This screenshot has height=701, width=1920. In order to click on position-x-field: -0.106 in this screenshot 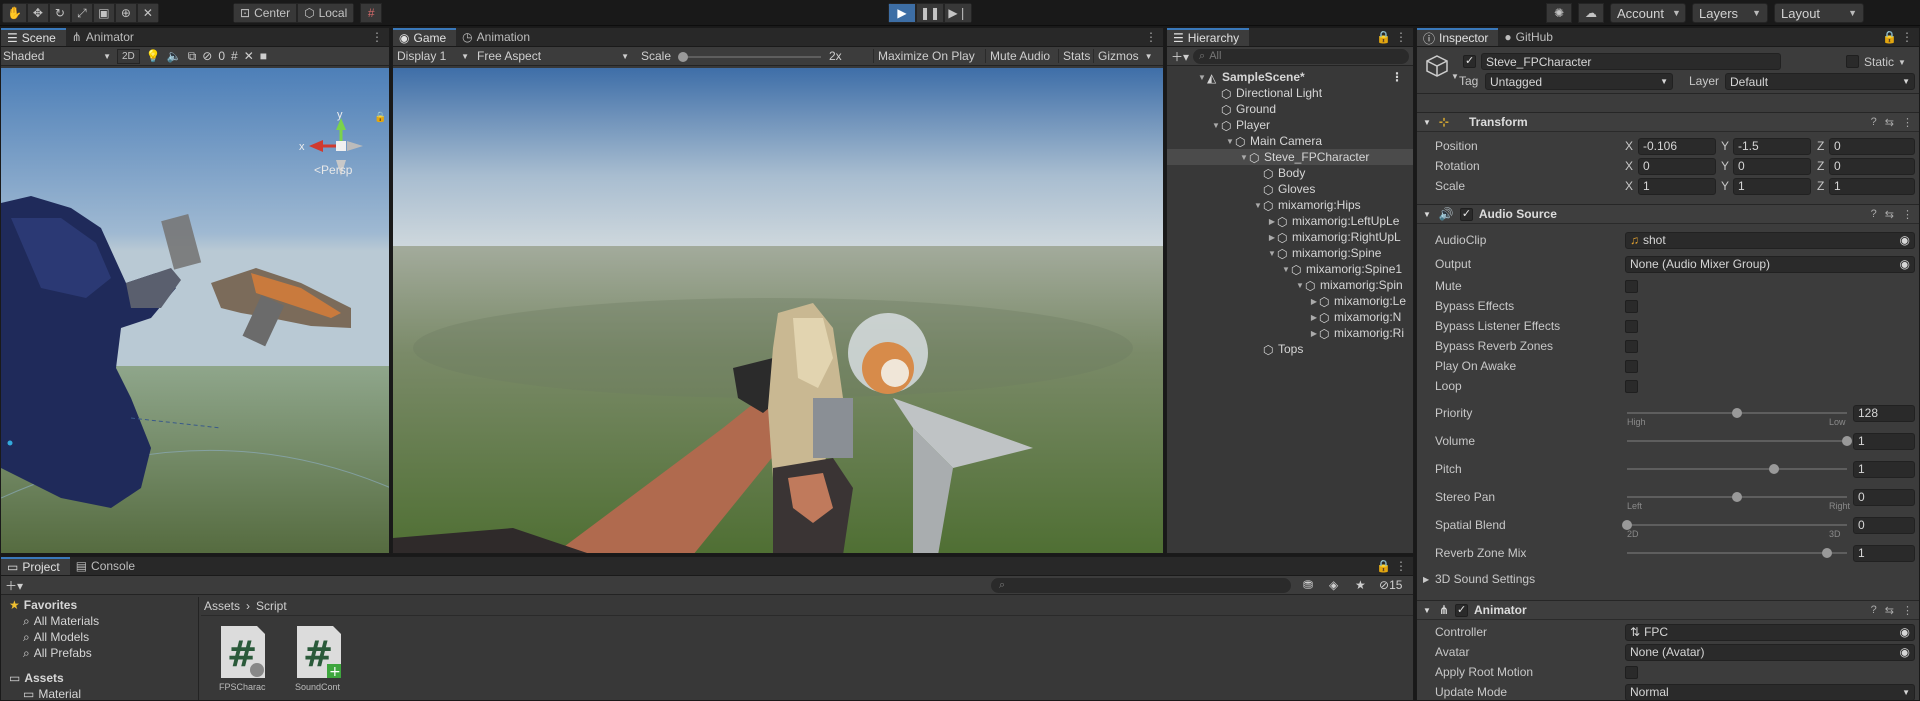, I will do `click(1677, 146)`.